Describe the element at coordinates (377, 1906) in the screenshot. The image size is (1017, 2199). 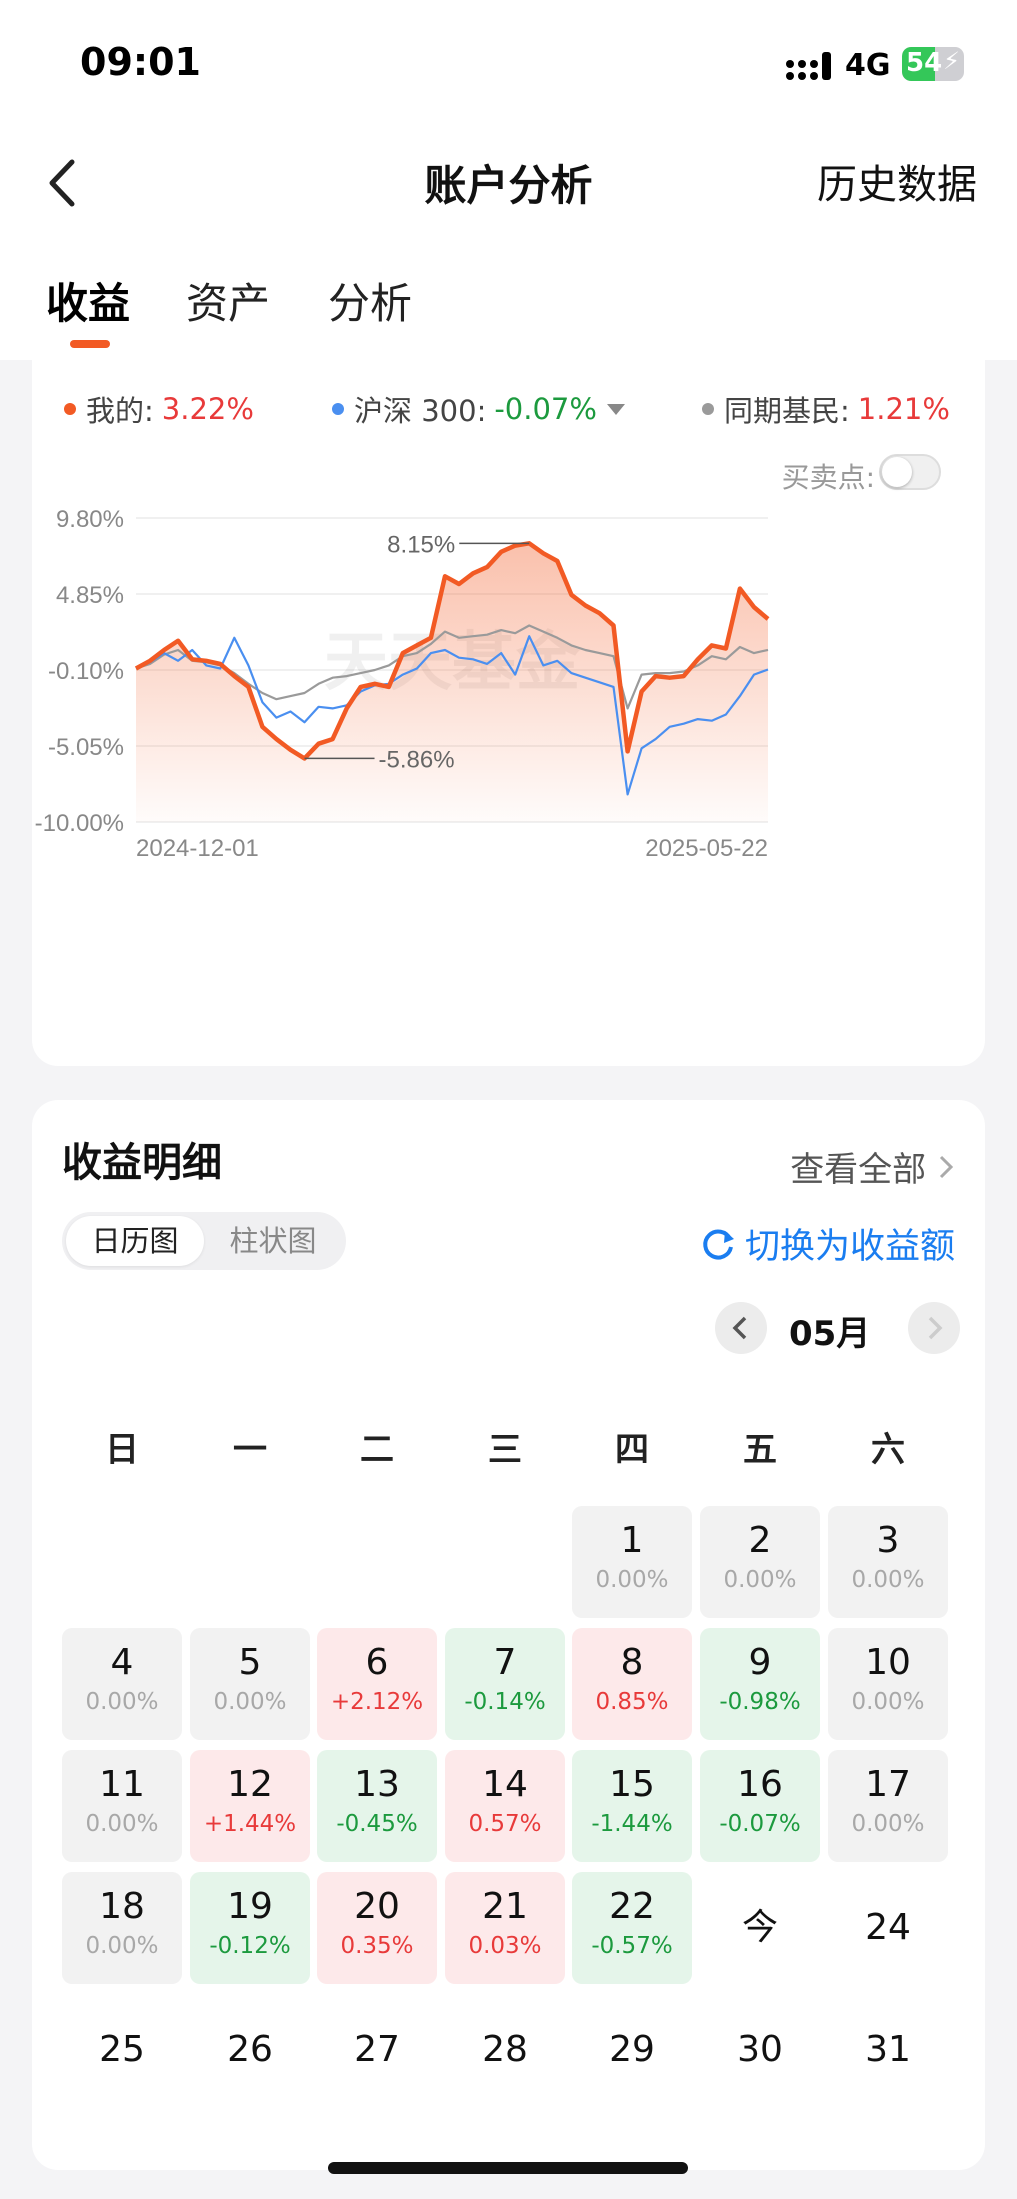
I see `day-number: 20` at that location.